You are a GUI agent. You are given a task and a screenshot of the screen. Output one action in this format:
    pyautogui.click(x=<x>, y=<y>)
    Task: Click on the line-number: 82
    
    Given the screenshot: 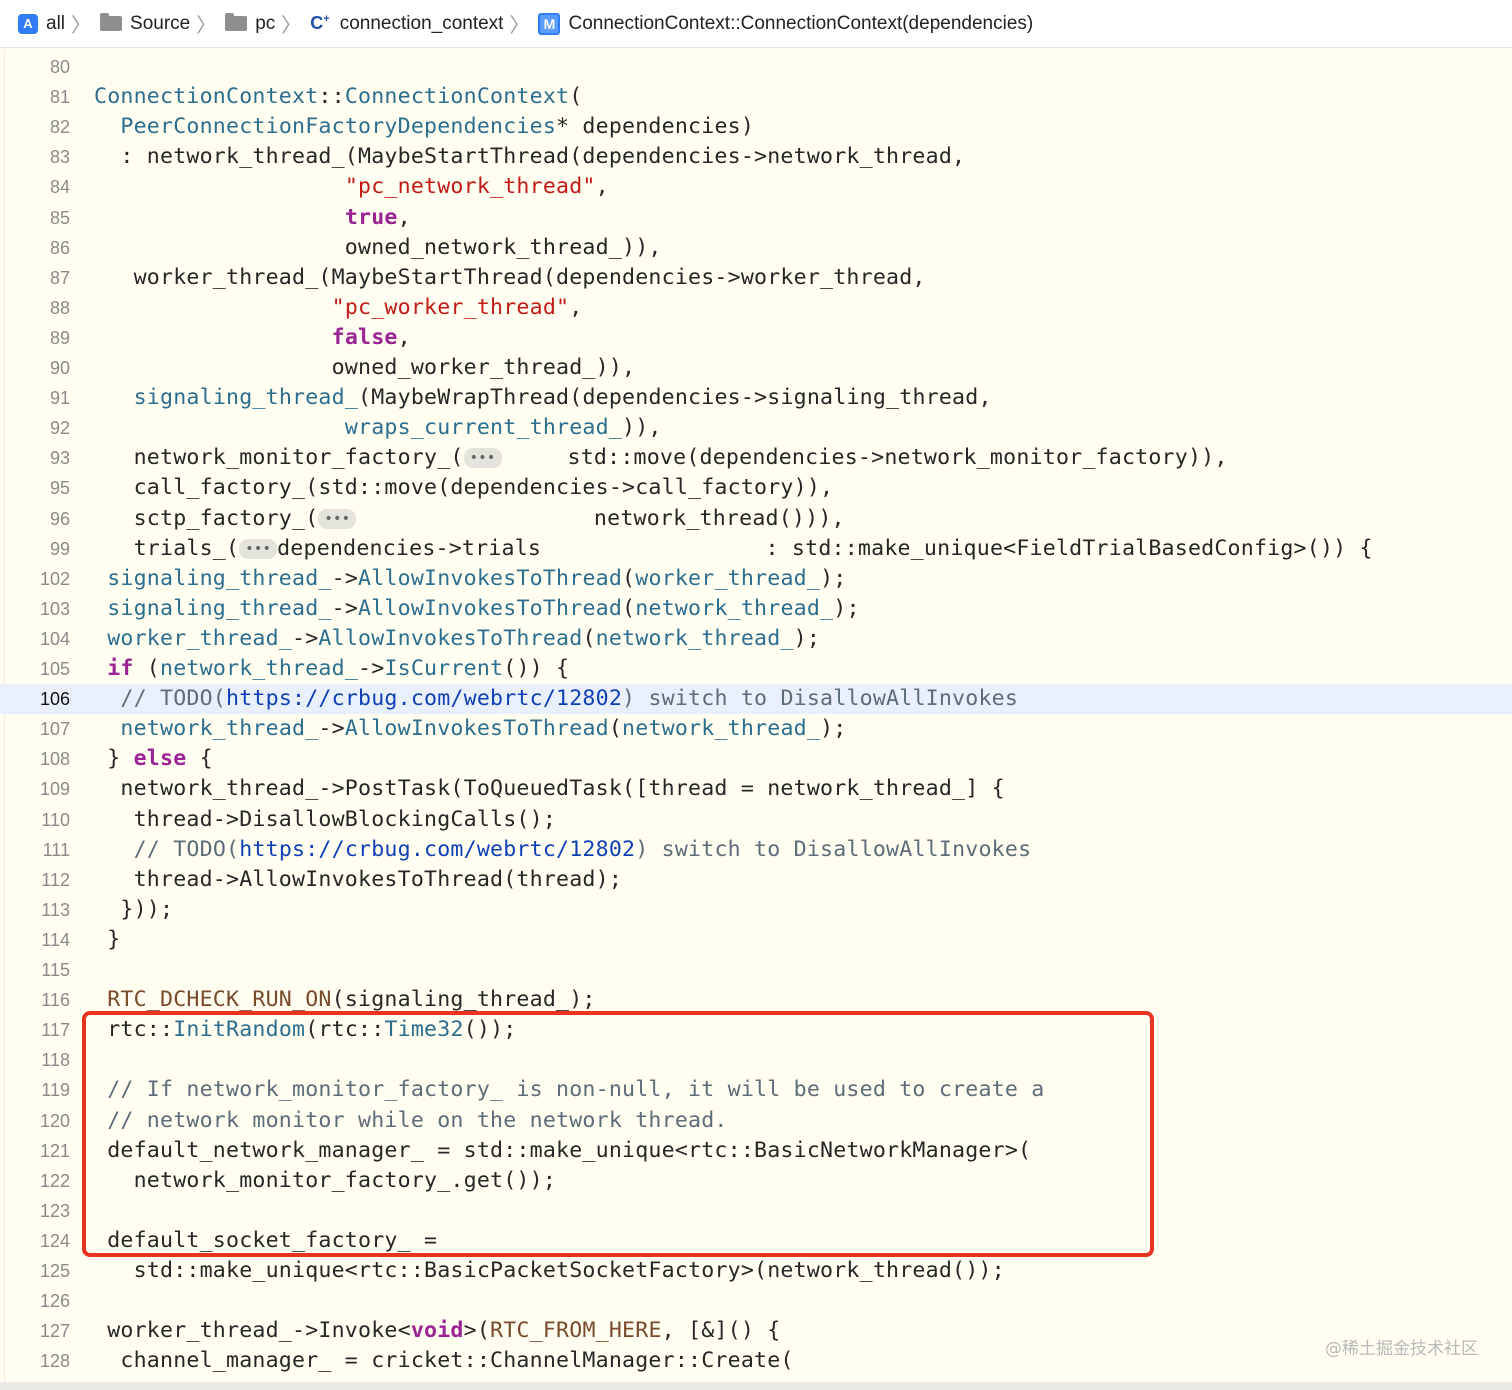 What is the action you would take?
    pyautogui.click(x=35, y=127)
    